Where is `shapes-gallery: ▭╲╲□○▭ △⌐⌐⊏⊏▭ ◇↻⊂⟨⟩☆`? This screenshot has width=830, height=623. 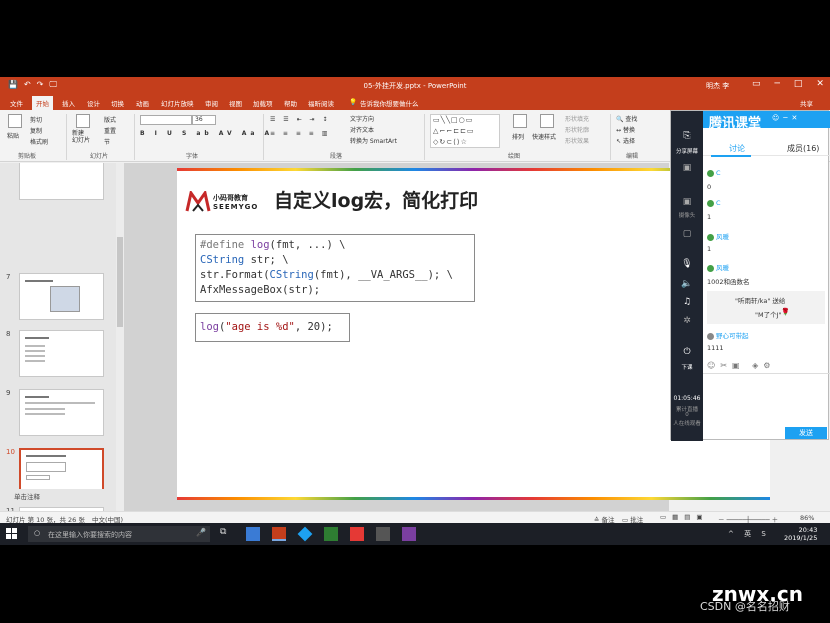 shapes-gallery: ▭╲╲□○▭ △⌐⌐⊏⊏▭ ◇↻⊂⟨⟩☆ is located at coordinates (465, 131).